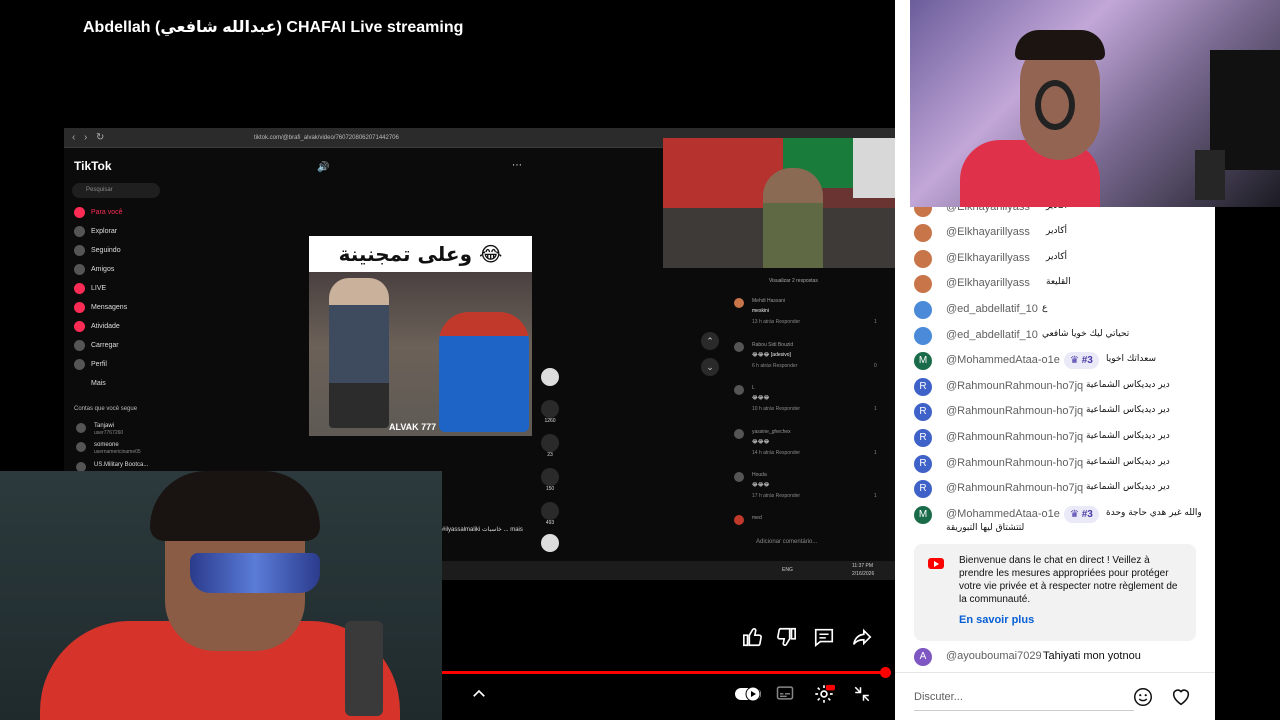 The height and width of the screenshot is (720, 1280). What do you see at coordinates (550, 511) in the screenshot?
I see `share-icon` at bounding box center [550, 511].